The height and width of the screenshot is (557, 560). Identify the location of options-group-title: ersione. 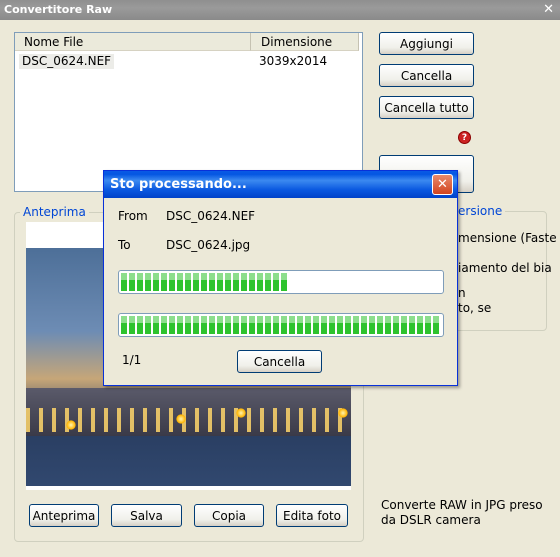
(480, 211).